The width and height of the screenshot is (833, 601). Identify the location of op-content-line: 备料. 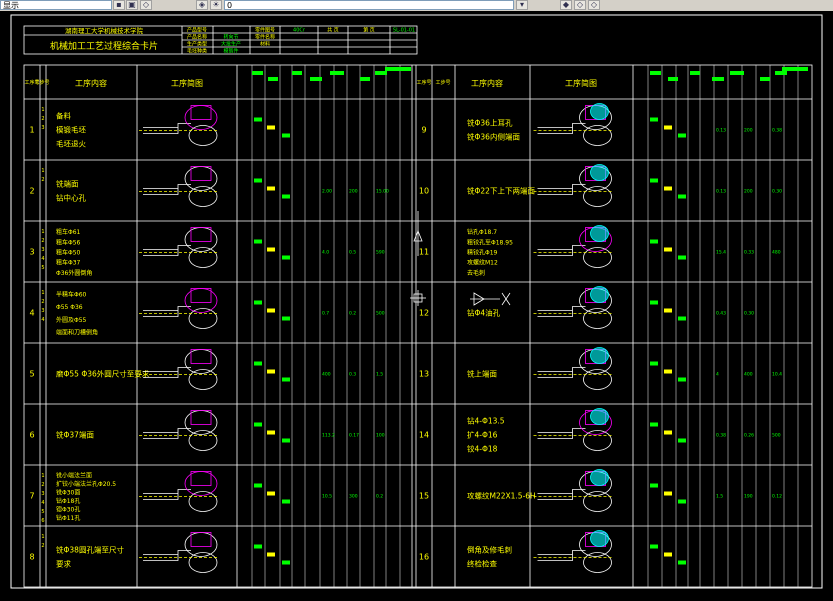
(63, 116).